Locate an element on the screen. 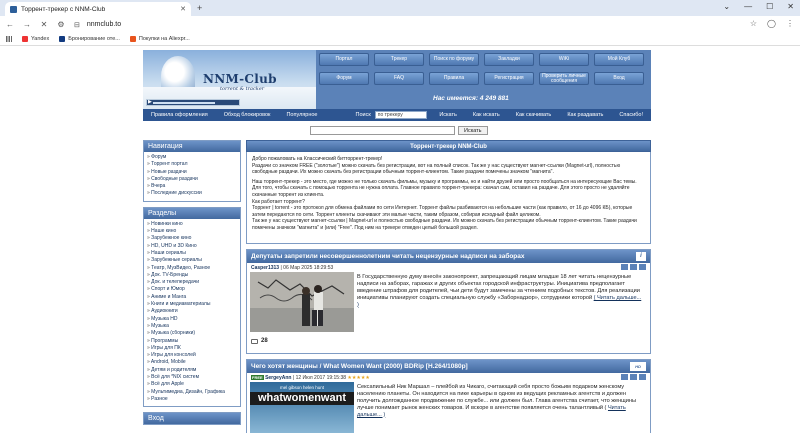 This screenshot has width=800, height=433. nav-bookmarks: Закладки is located at coordinates (509, 59).